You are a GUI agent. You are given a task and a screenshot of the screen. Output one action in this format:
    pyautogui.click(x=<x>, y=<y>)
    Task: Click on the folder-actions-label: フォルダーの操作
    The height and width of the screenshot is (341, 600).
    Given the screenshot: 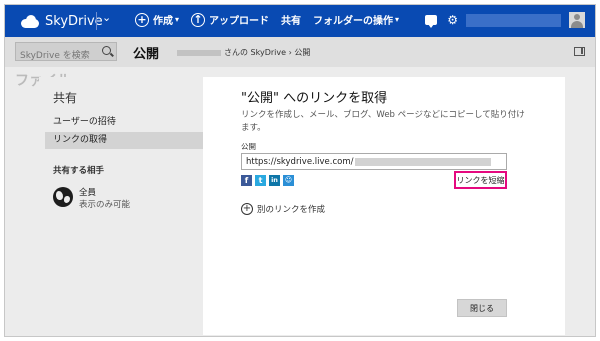 What is the action you would take?
    pyautogui.click(x=353, y=21)
    